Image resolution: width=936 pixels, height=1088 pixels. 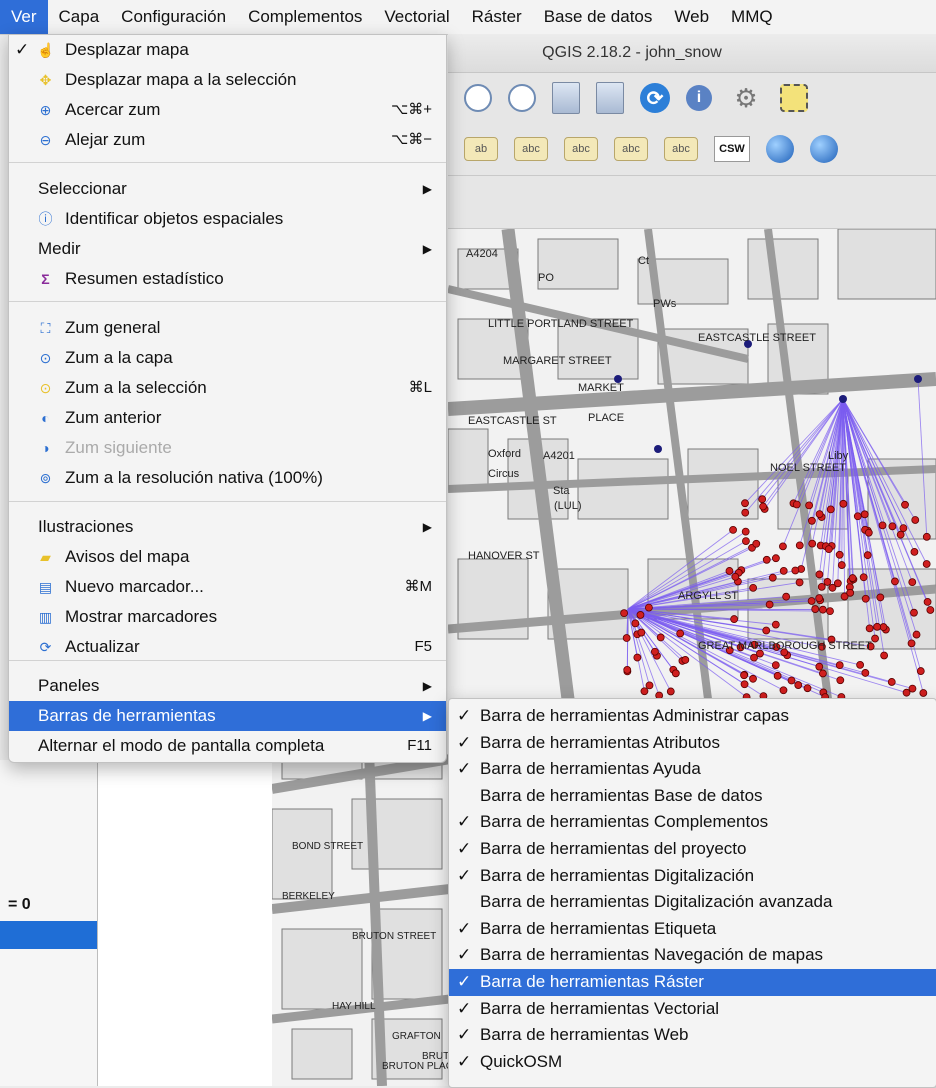 What do you see at coordinates (522, 98) in the screenshot?
I see `zoom-next-icon` at bounding box center [522, 98].